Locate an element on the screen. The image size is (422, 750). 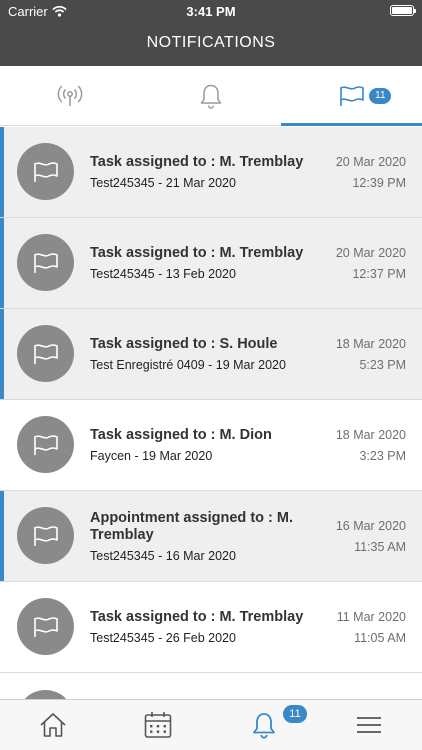
nav-calendar is located at coordinates (159, 725).